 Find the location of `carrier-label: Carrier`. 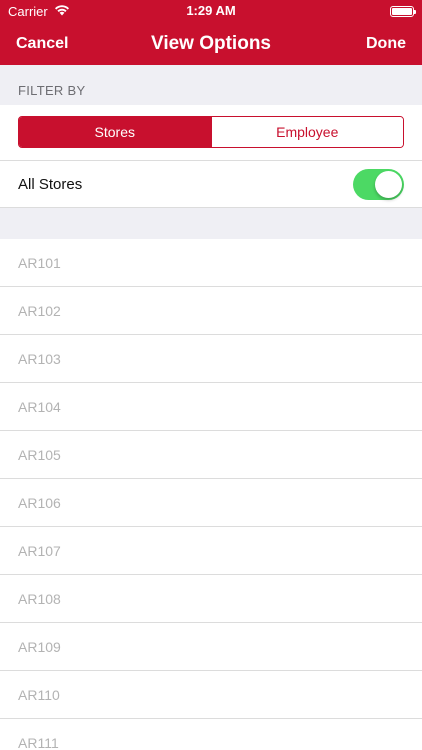

carrier-label: Carrier is located at coordinates (28, 11).